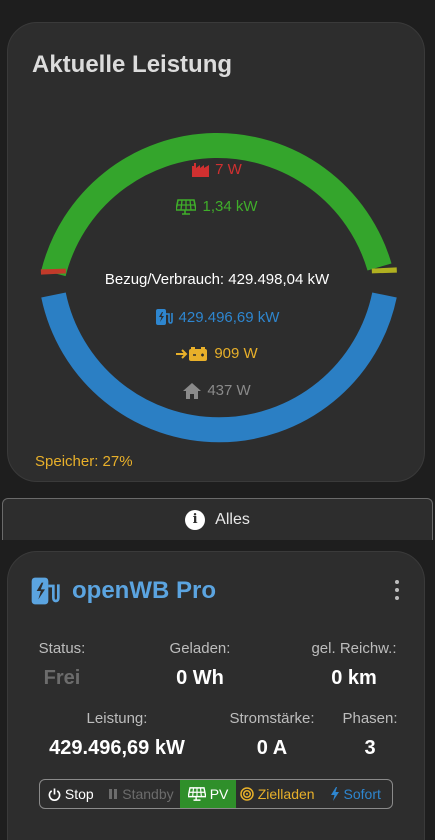 This screenshot has width=435, height=840. What do you see at coordinates (272, 748) in the screenshot?
I see `current-value: 0 A` at bounding box center [272, 748].